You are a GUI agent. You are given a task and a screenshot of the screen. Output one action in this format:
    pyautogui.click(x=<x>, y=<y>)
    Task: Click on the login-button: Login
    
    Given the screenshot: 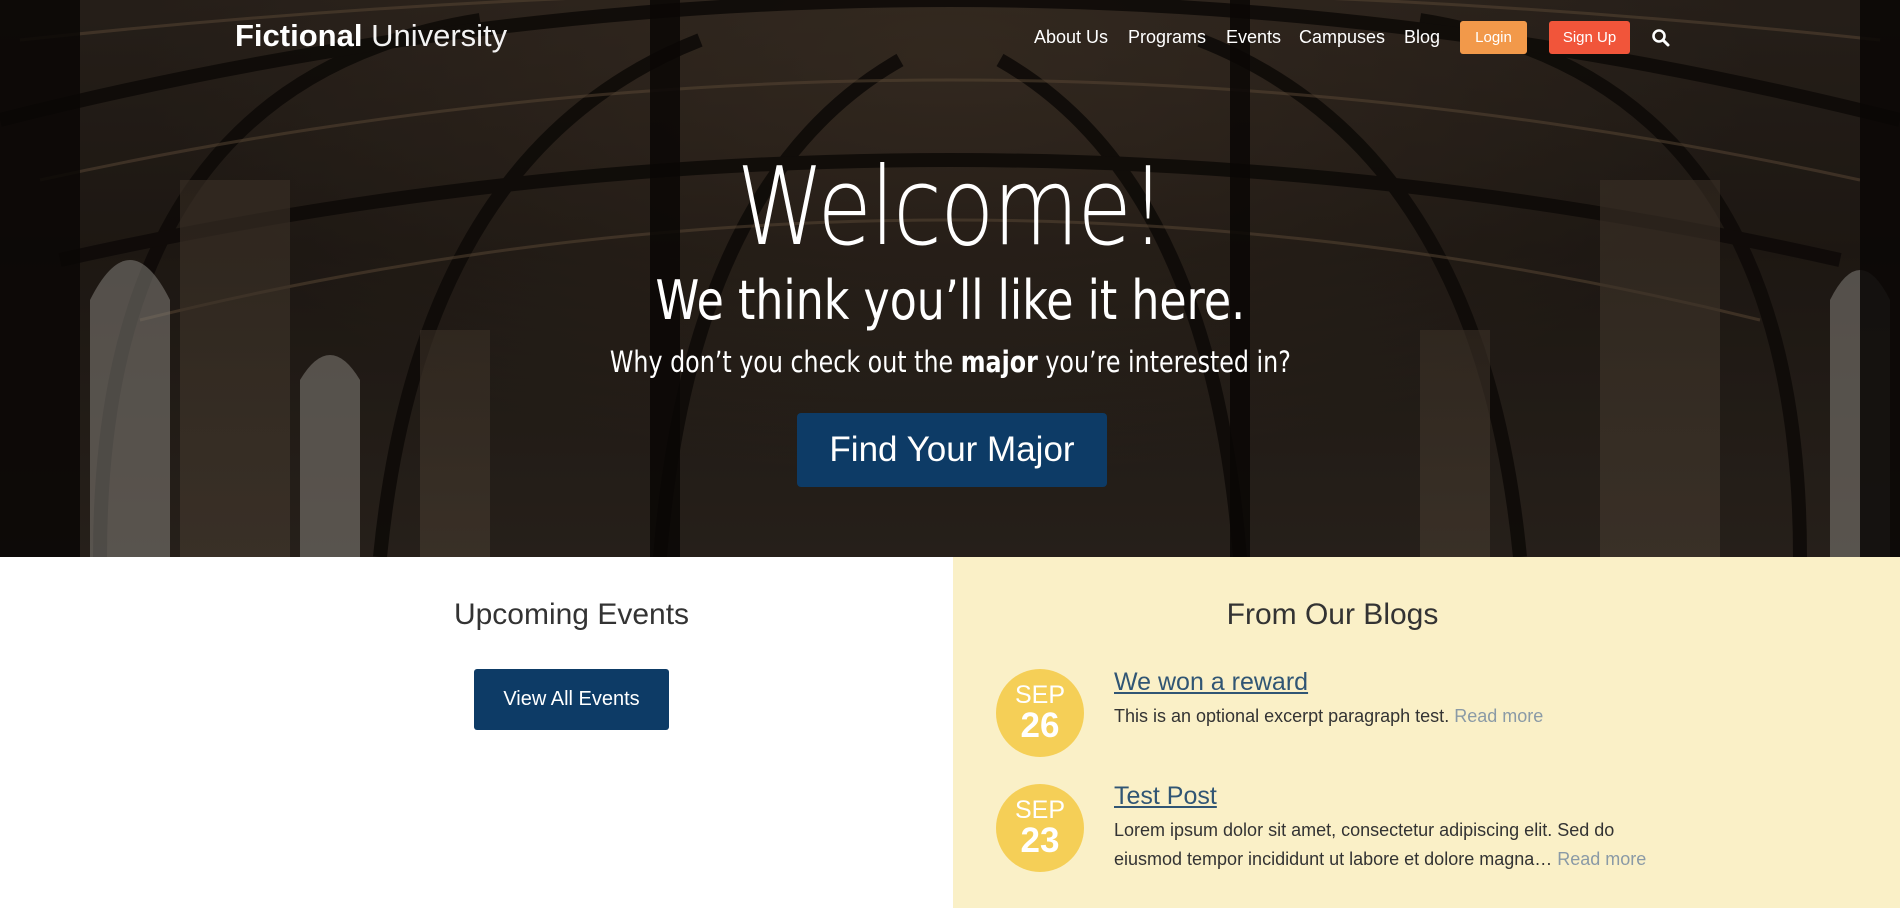 What is the action you would take?
    pyautogui.click(x=1493, y=37)
    